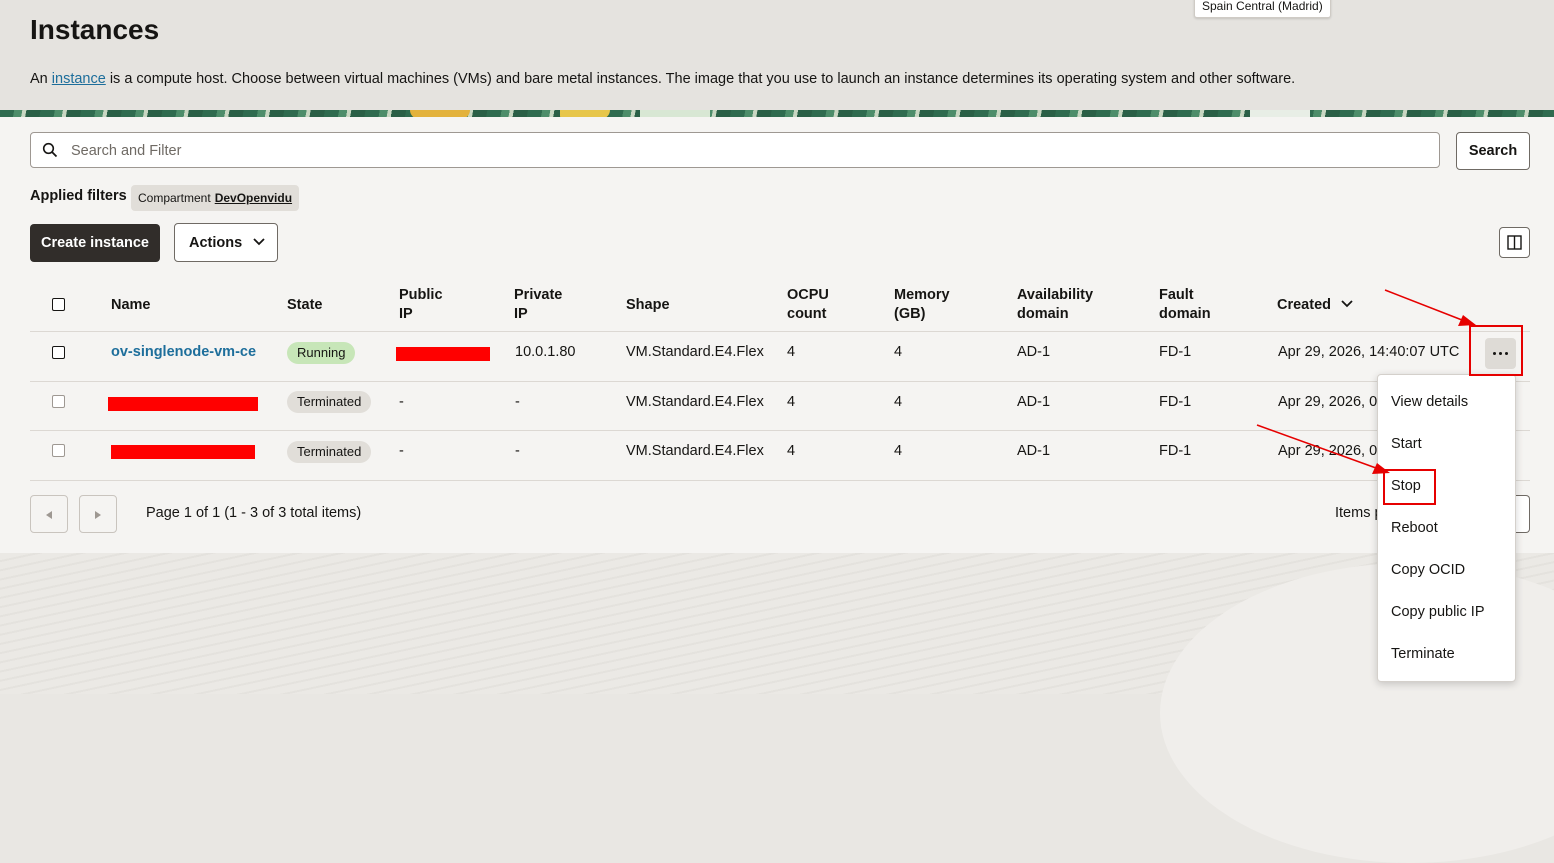 The height and width of the screenshot is (863, 1554). What do you see at coordinates (1493, 151) in the screenshot?
I see `search-button: Search` at bounding box center [1493, 151].